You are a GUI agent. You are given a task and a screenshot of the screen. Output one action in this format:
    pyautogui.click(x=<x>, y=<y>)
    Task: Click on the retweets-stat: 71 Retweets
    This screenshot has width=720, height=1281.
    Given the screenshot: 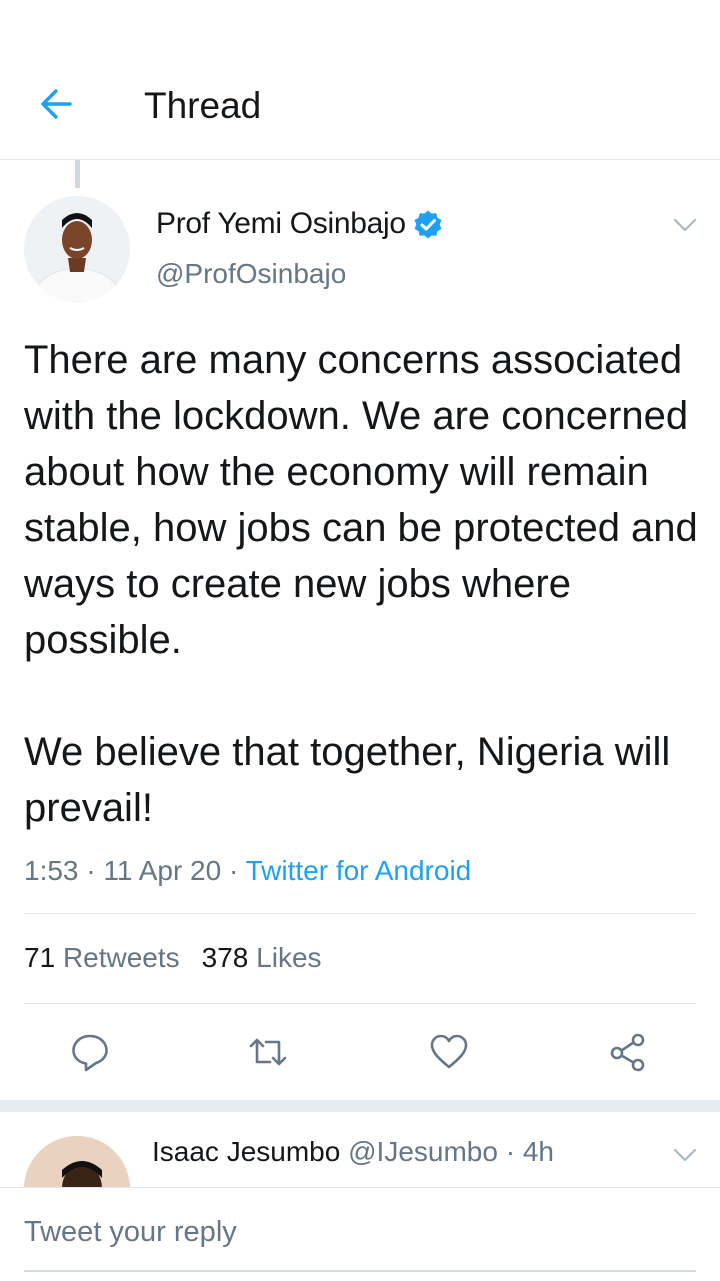 What is the action you would take?
    pyautogui.click(x=102, y=957)
    